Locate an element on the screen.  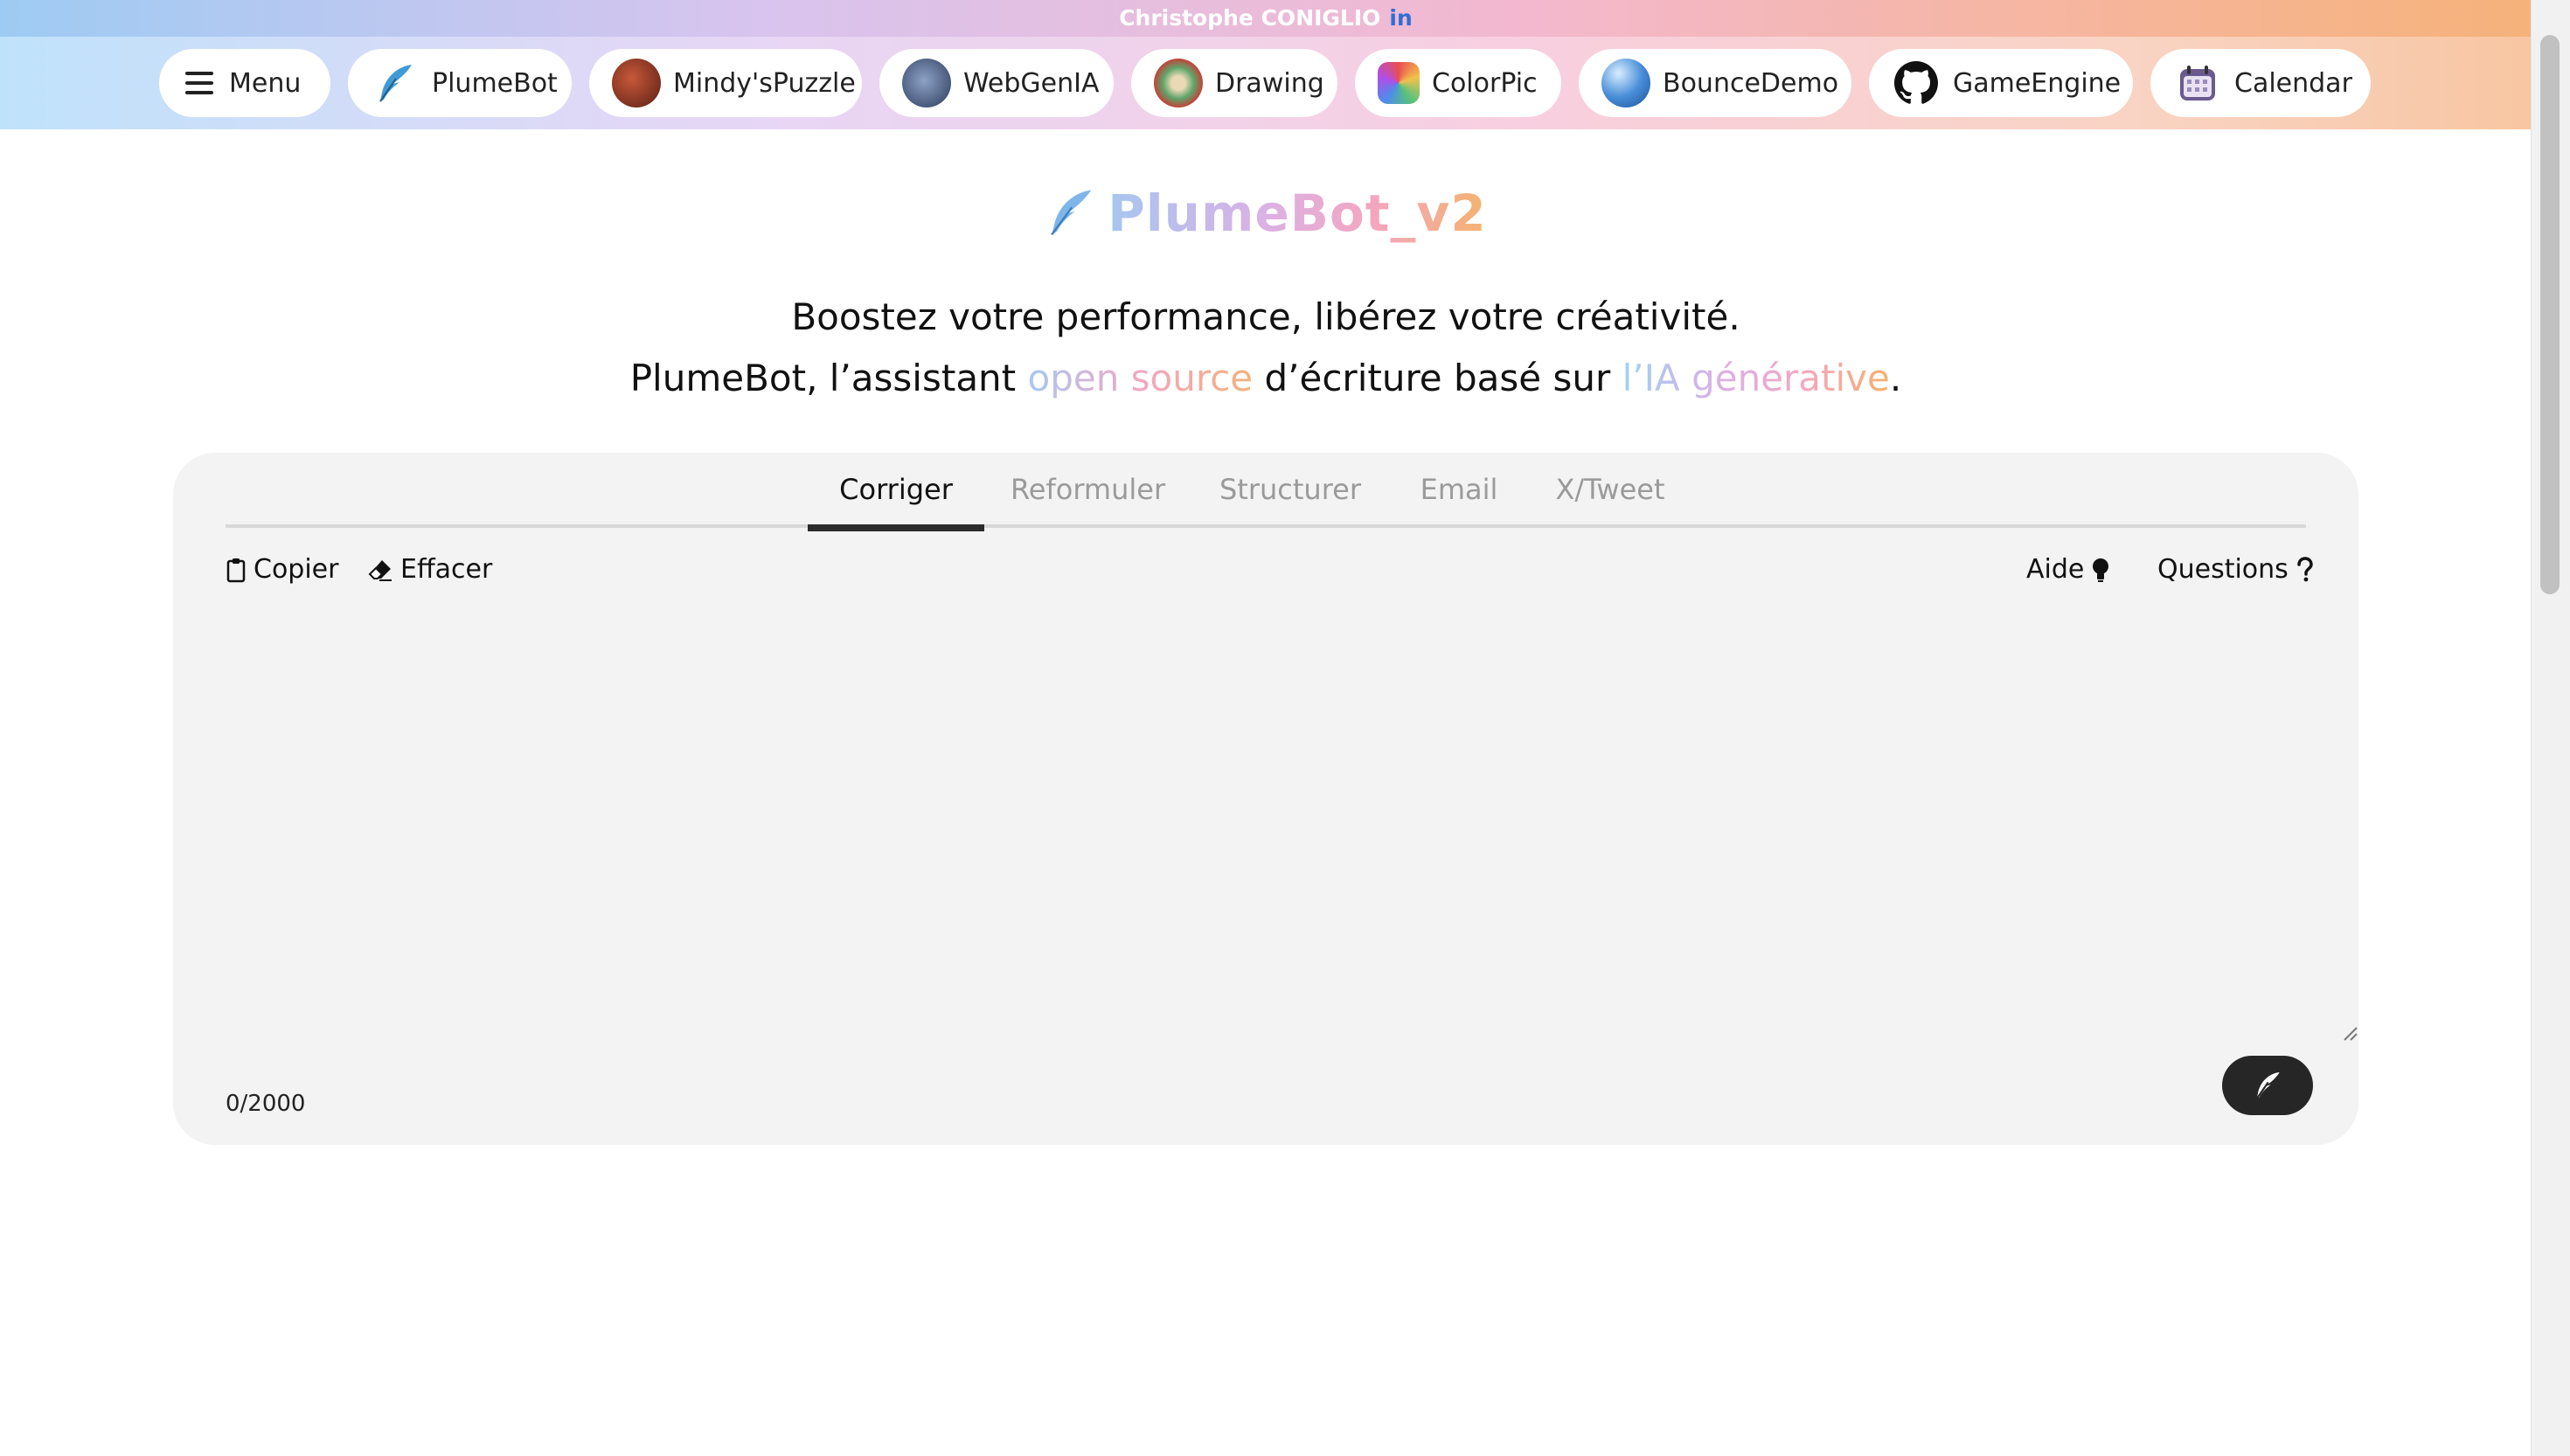
submit-button is located at coordinates (2267, 1085).